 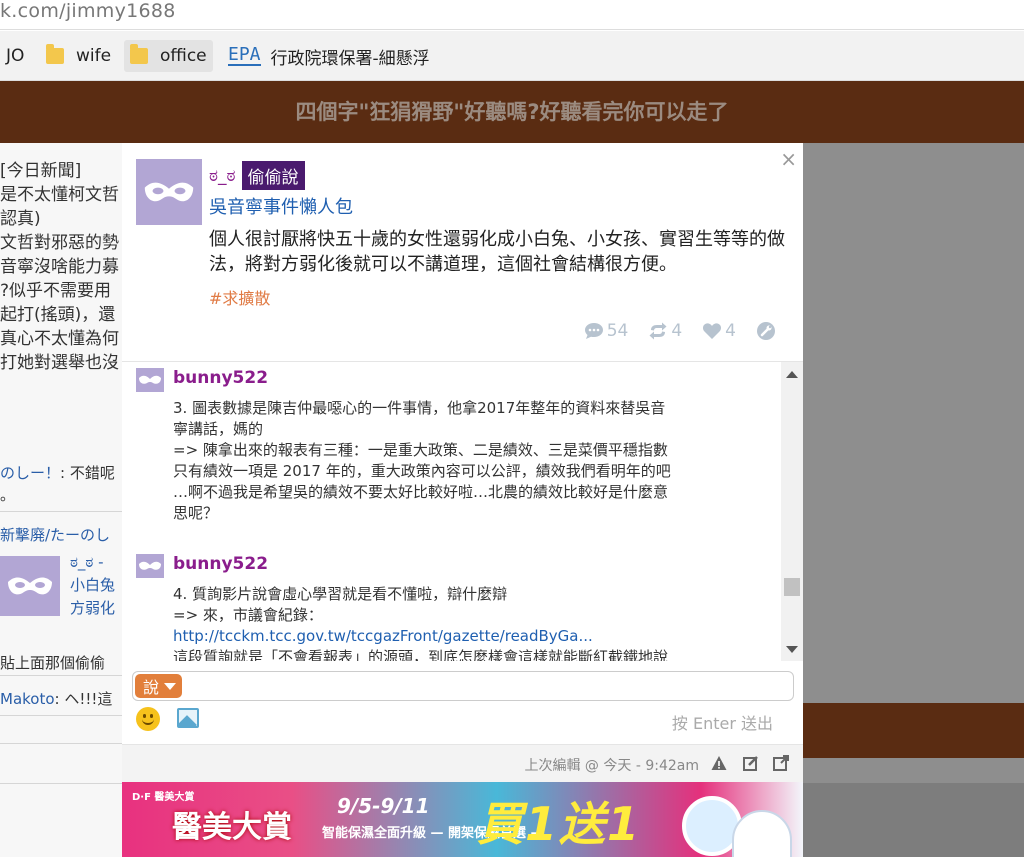 What do you see at coordinates (93, 585) in the screenshot?
I see `left-post-line: 小白兔` at bounding box center [93, 585].